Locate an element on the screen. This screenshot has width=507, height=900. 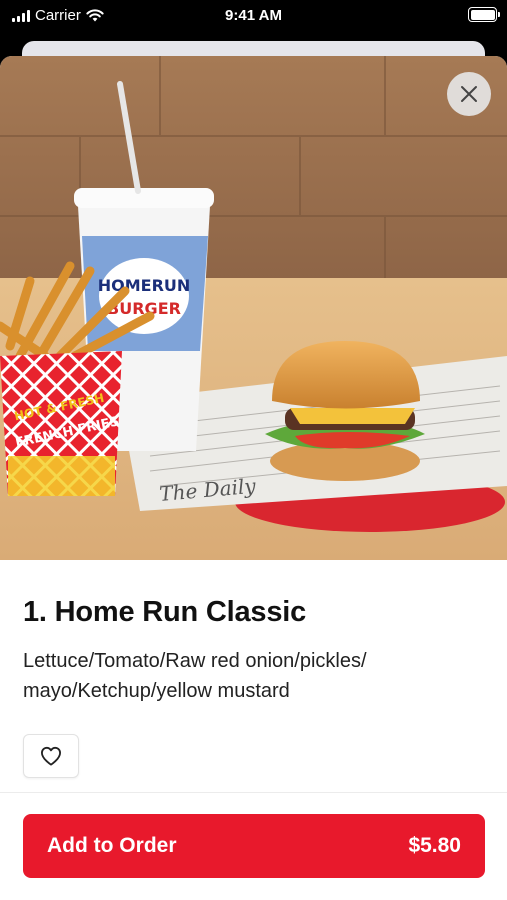
favorite-button is located at coordinates (51, 756).